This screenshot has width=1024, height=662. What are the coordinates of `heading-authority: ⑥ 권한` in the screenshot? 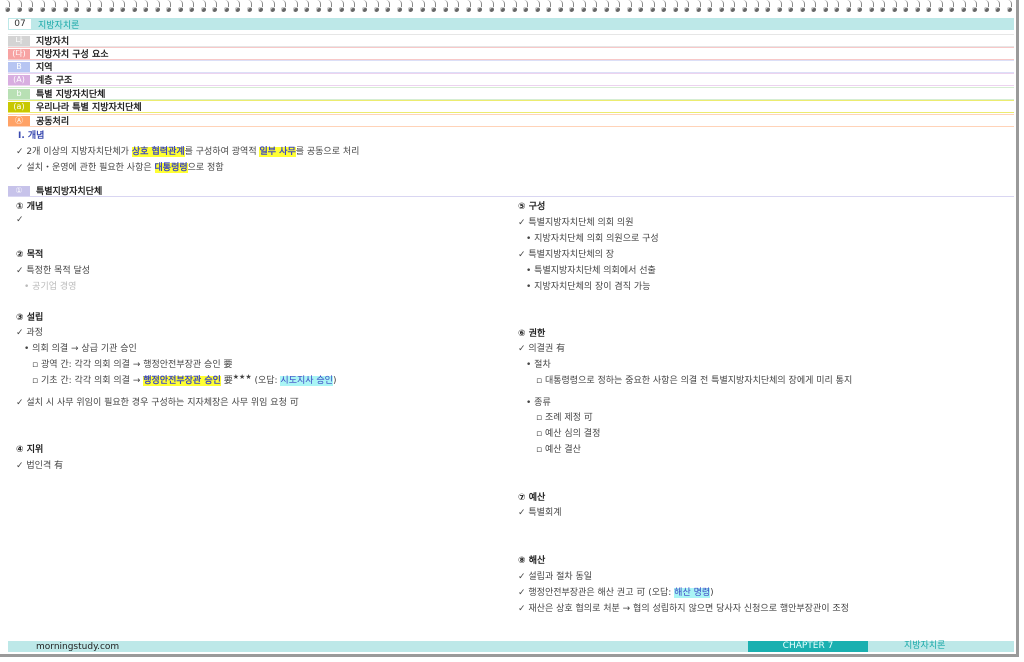 It's located at (532, 334).